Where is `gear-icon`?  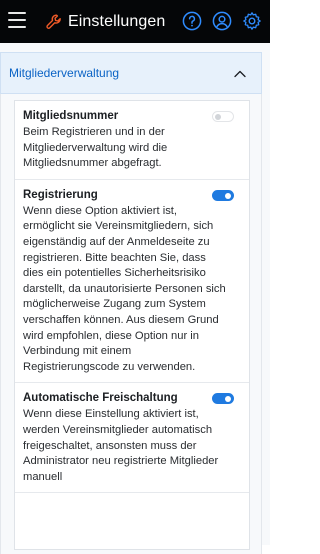
gear-icon is located at coordinates (252, 21).